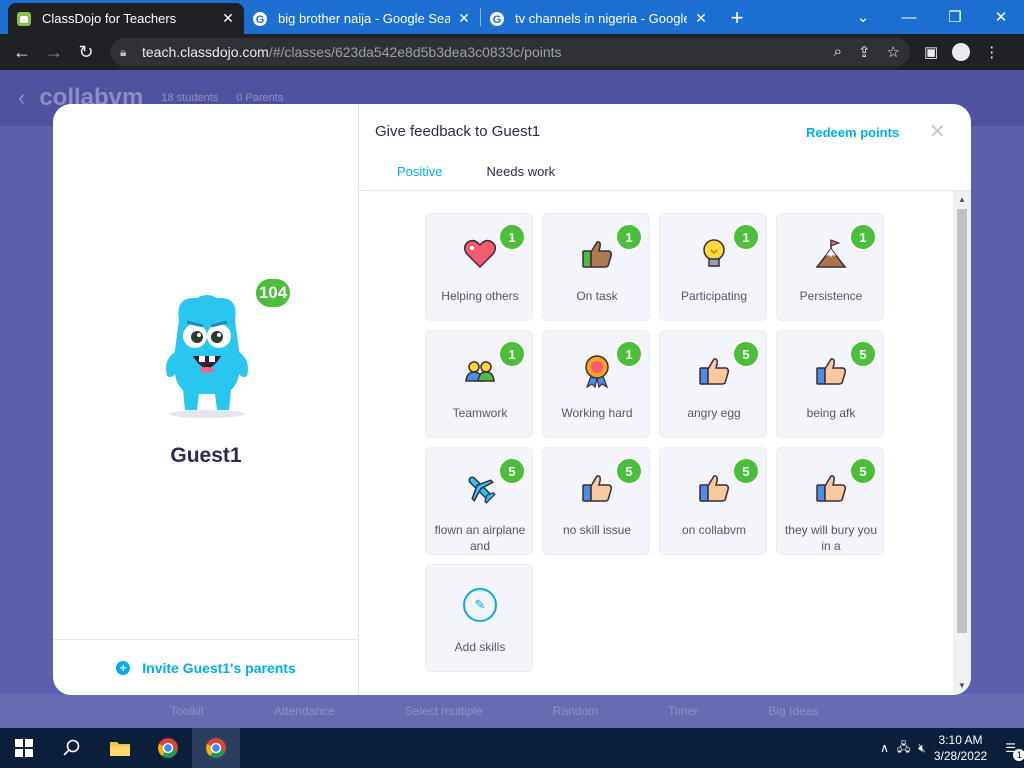  I want to click on invite-parents-button: + Invite Guest1's parents, so click(206, 667).